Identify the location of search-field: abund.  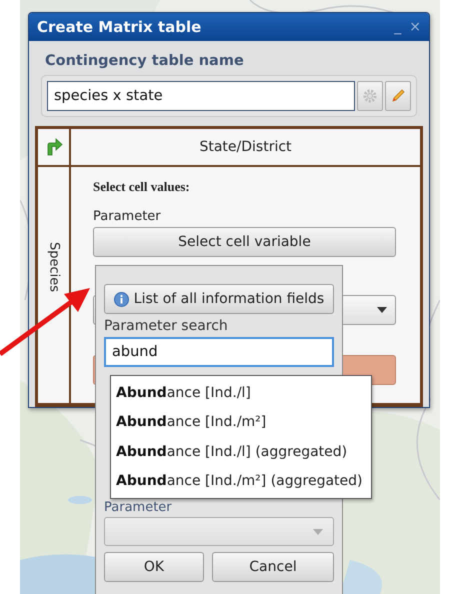
(219, 352).